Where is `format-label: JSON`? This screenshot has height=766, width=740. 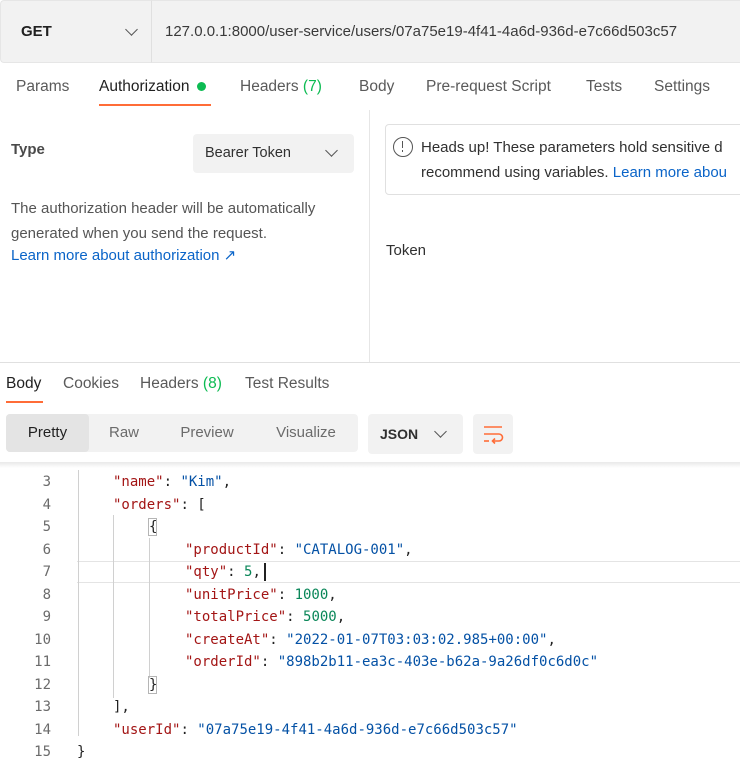
format-label: JSON is located at coordinates (399, 434).